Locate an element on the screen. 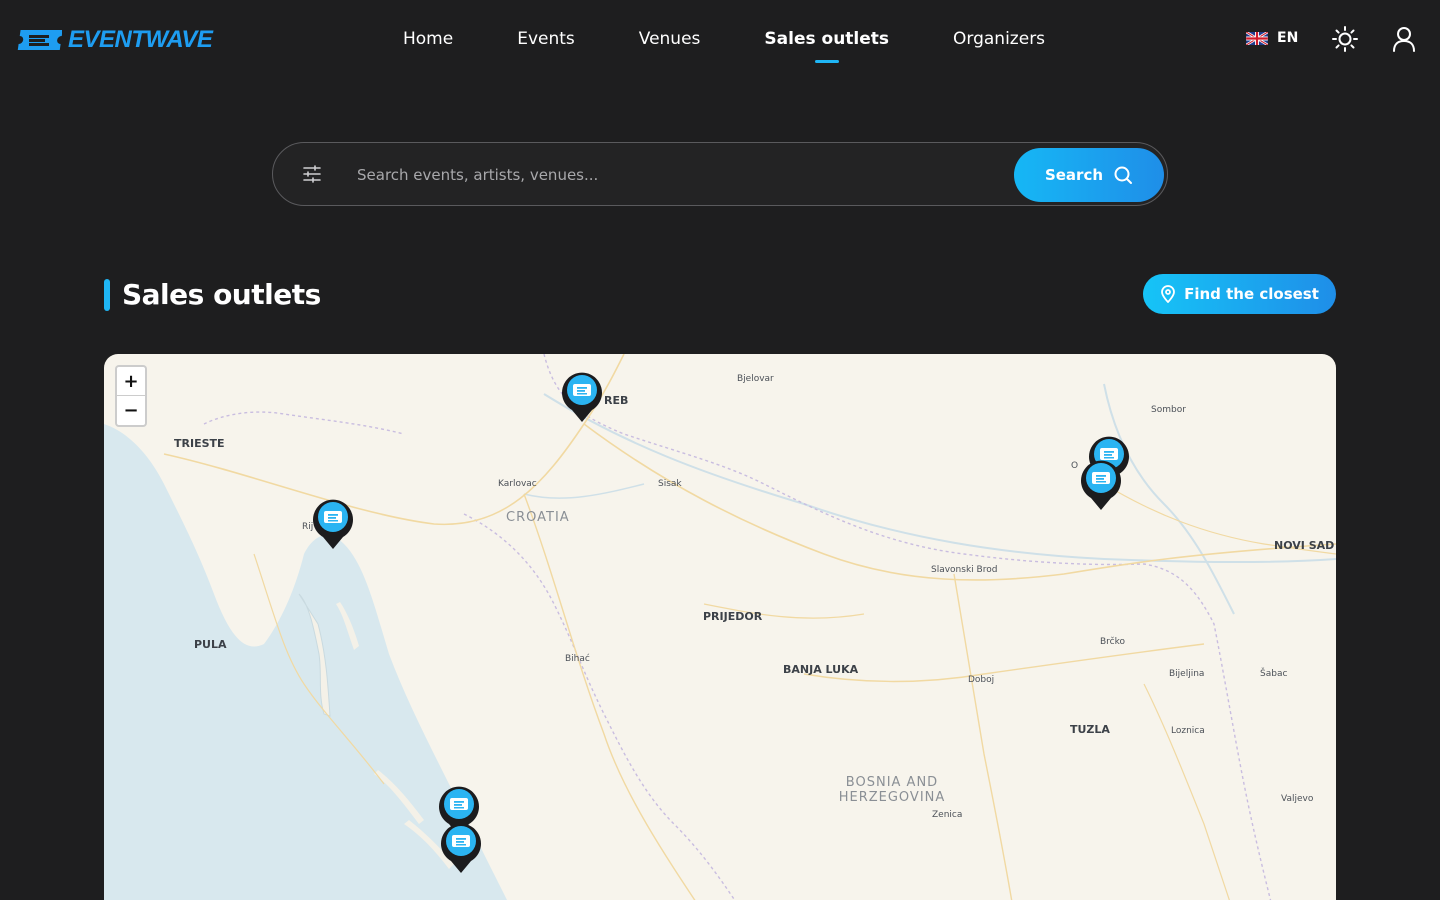 This screenshot has width=1440, height=900. search-icon is located at coordinates (1123, 175).